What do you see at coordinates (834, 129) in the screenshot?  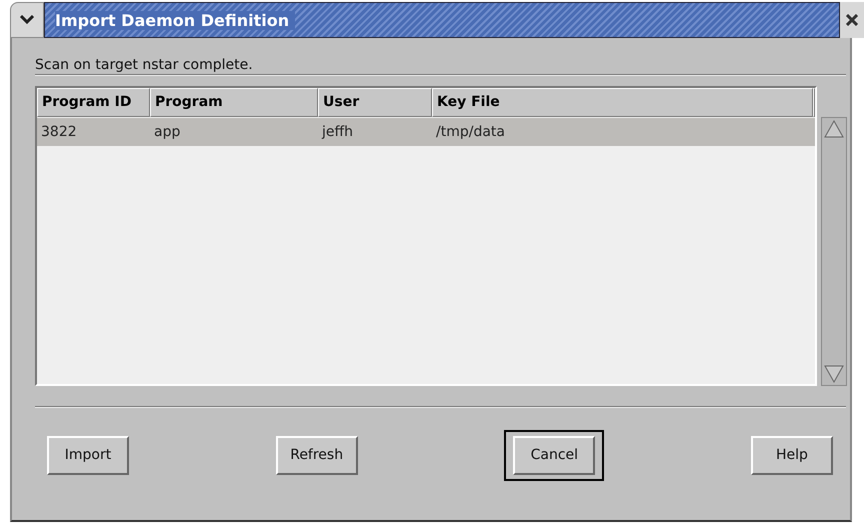 I see `scroll-up-icon` at bounding box center [834, 129].